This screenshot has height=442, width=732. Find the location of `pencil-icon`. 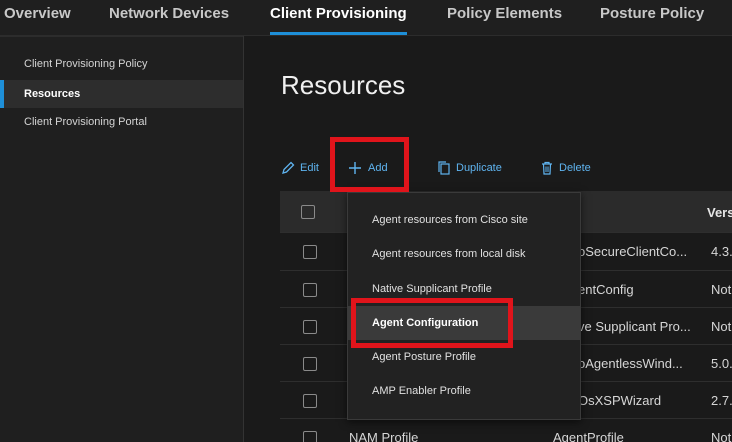

pencil-icon is located at coordinates (288, 167).